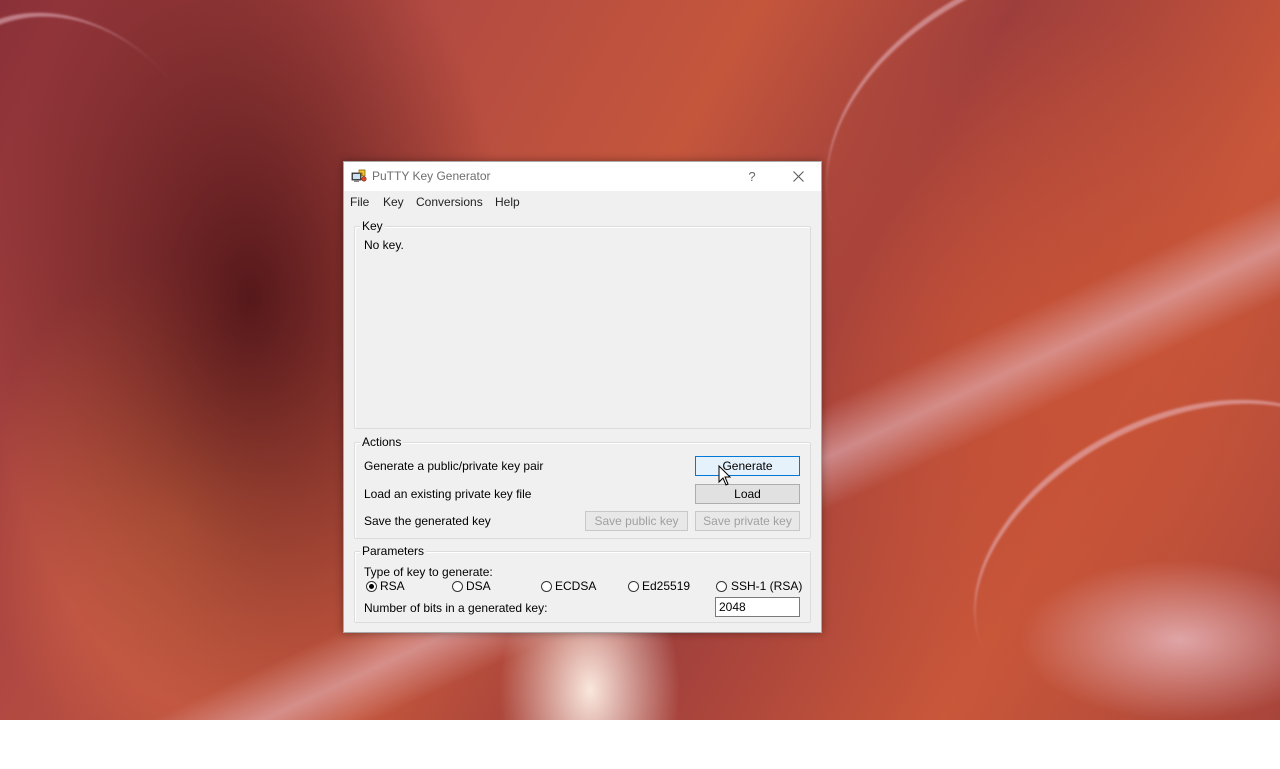 The image size is (1280, 769). I want to click on putty-app-icon, so click(359, 175).